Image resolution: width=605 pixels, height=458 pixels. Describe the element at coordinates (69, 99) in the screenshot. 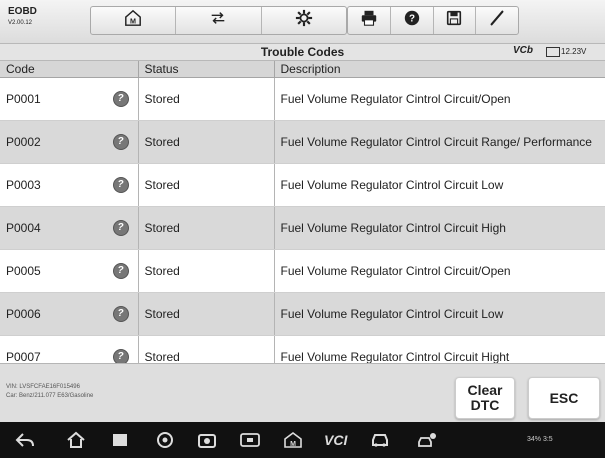

I see `code-cell: P0001?` at that location.